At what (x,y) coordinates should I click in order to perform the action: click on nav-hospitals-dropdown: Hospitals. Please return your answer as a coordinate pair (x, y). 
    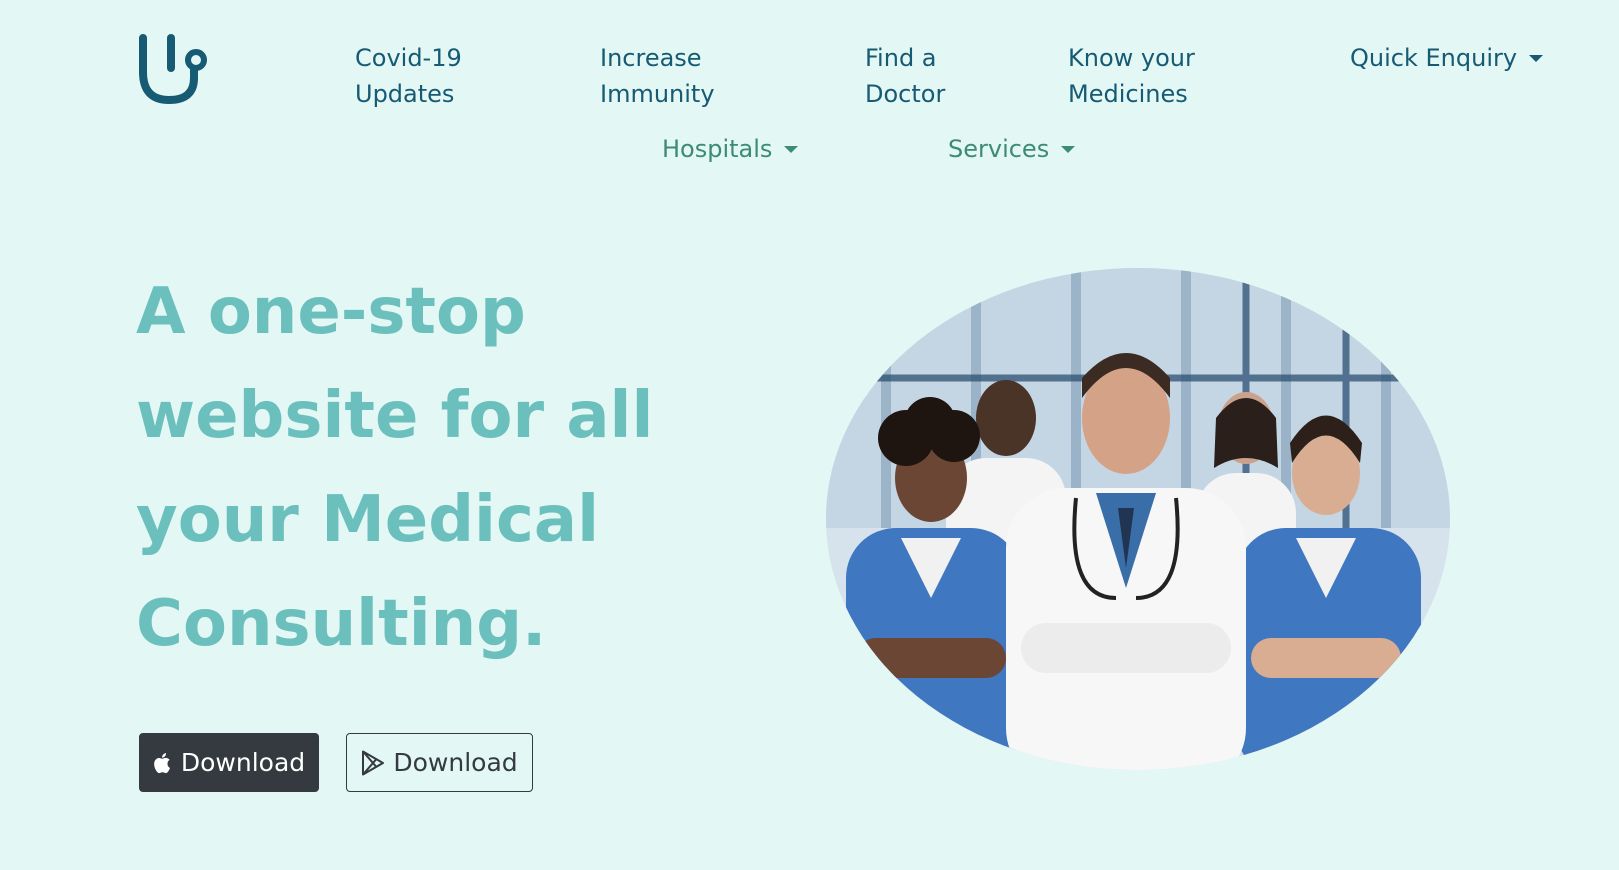
    Looking at the image, I should click on (730, 149).